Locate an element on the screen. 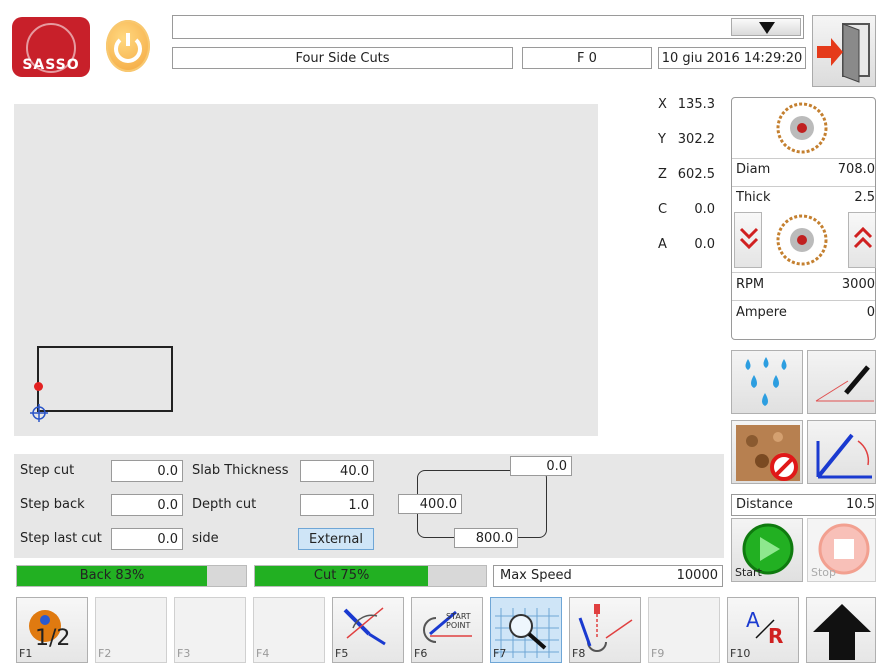 Image resolution: width=876 pixels, height=668 pixels. brand-name: SASSO is located at coordinates (51, 65).